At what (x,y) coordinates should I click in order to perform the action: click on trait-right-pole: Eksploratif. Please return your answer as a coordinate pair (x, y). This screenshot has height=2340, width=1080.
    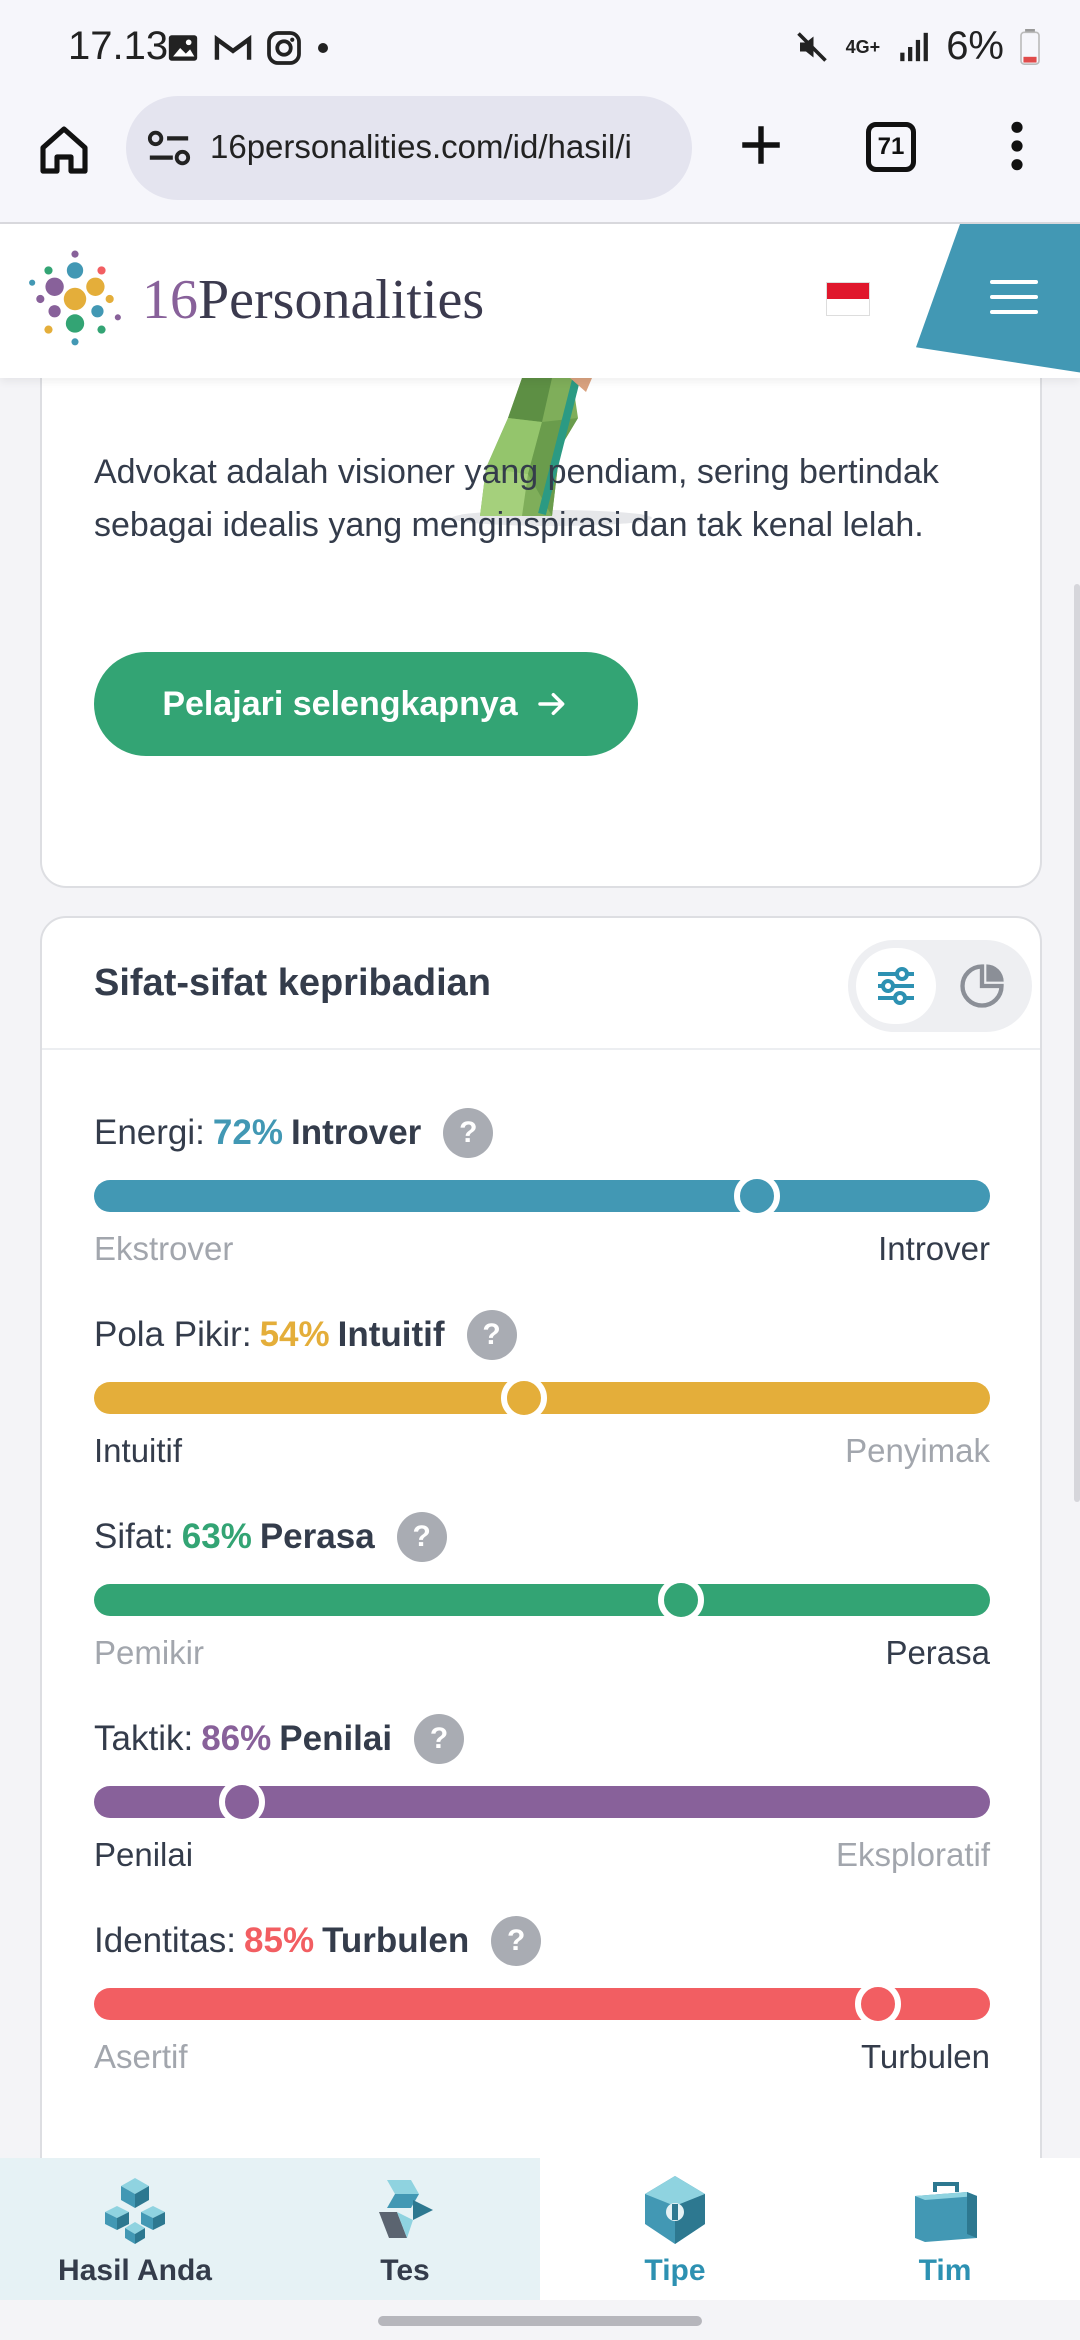
    Looking at the image, I should click on (912, 1854).